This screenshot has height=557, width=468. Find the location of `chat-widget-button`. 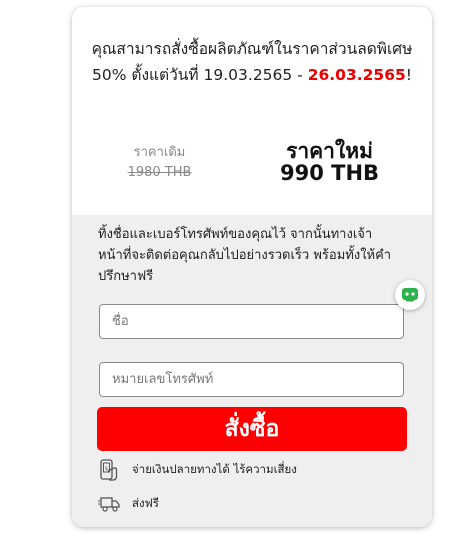

chat-widget-button is located at coordinates (410, 295).